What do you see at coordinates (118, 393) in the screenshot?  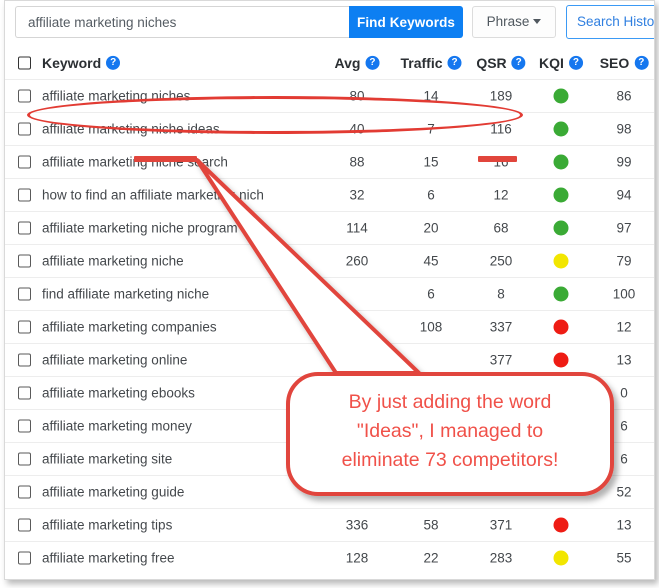 I see `keyword-cell: affiliate marketing ebooks` at bounding box center [118, 393].